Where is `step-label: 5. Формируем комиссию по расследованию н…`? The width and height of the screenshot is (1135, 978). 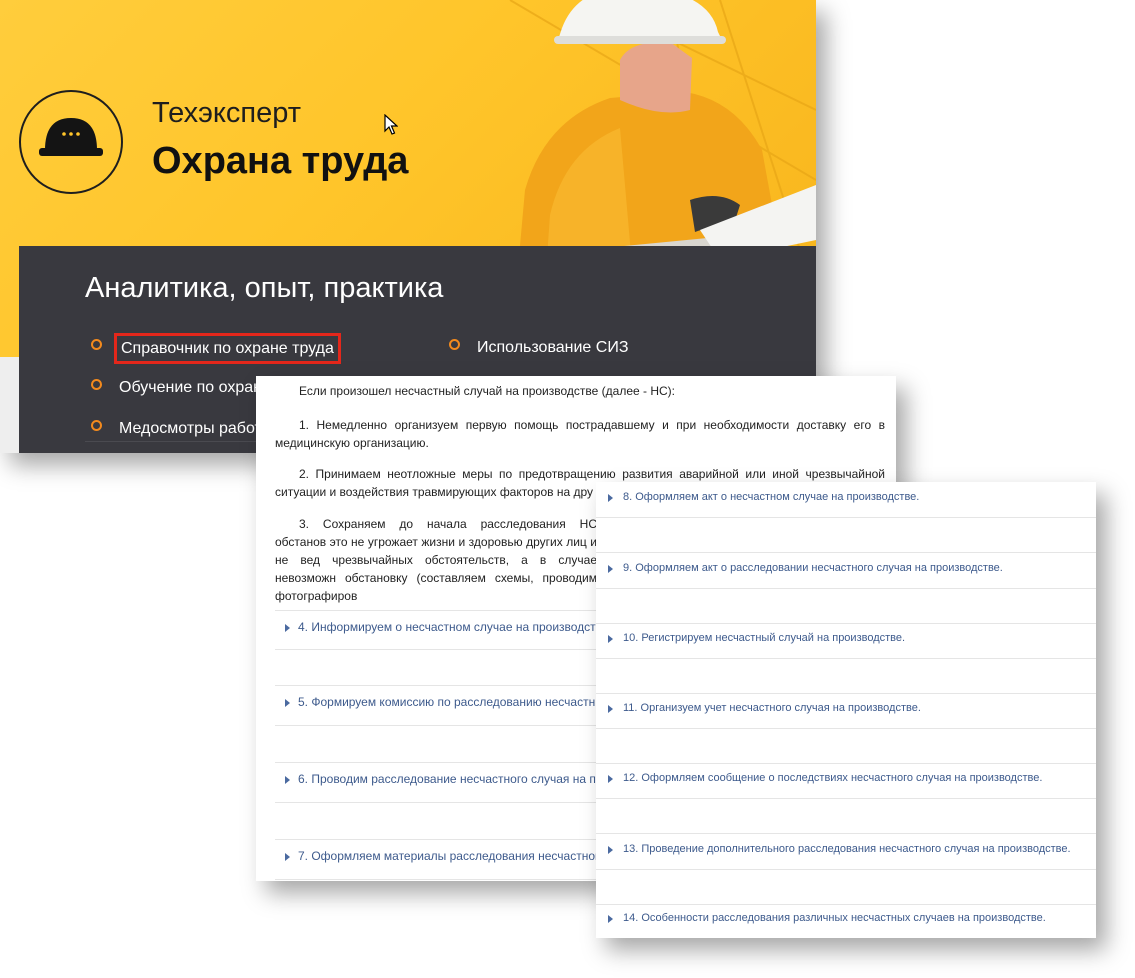
step-label: 5. Формируем комиссию по расследованию н… is located at coordinates (447, 702).